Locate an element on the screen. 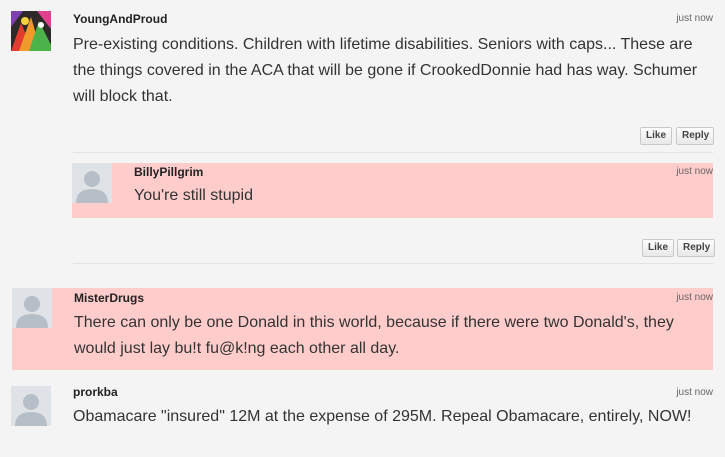 This screenshot has height=457, width=725. colorful-figures-icon is located at coordinates (31, 31).